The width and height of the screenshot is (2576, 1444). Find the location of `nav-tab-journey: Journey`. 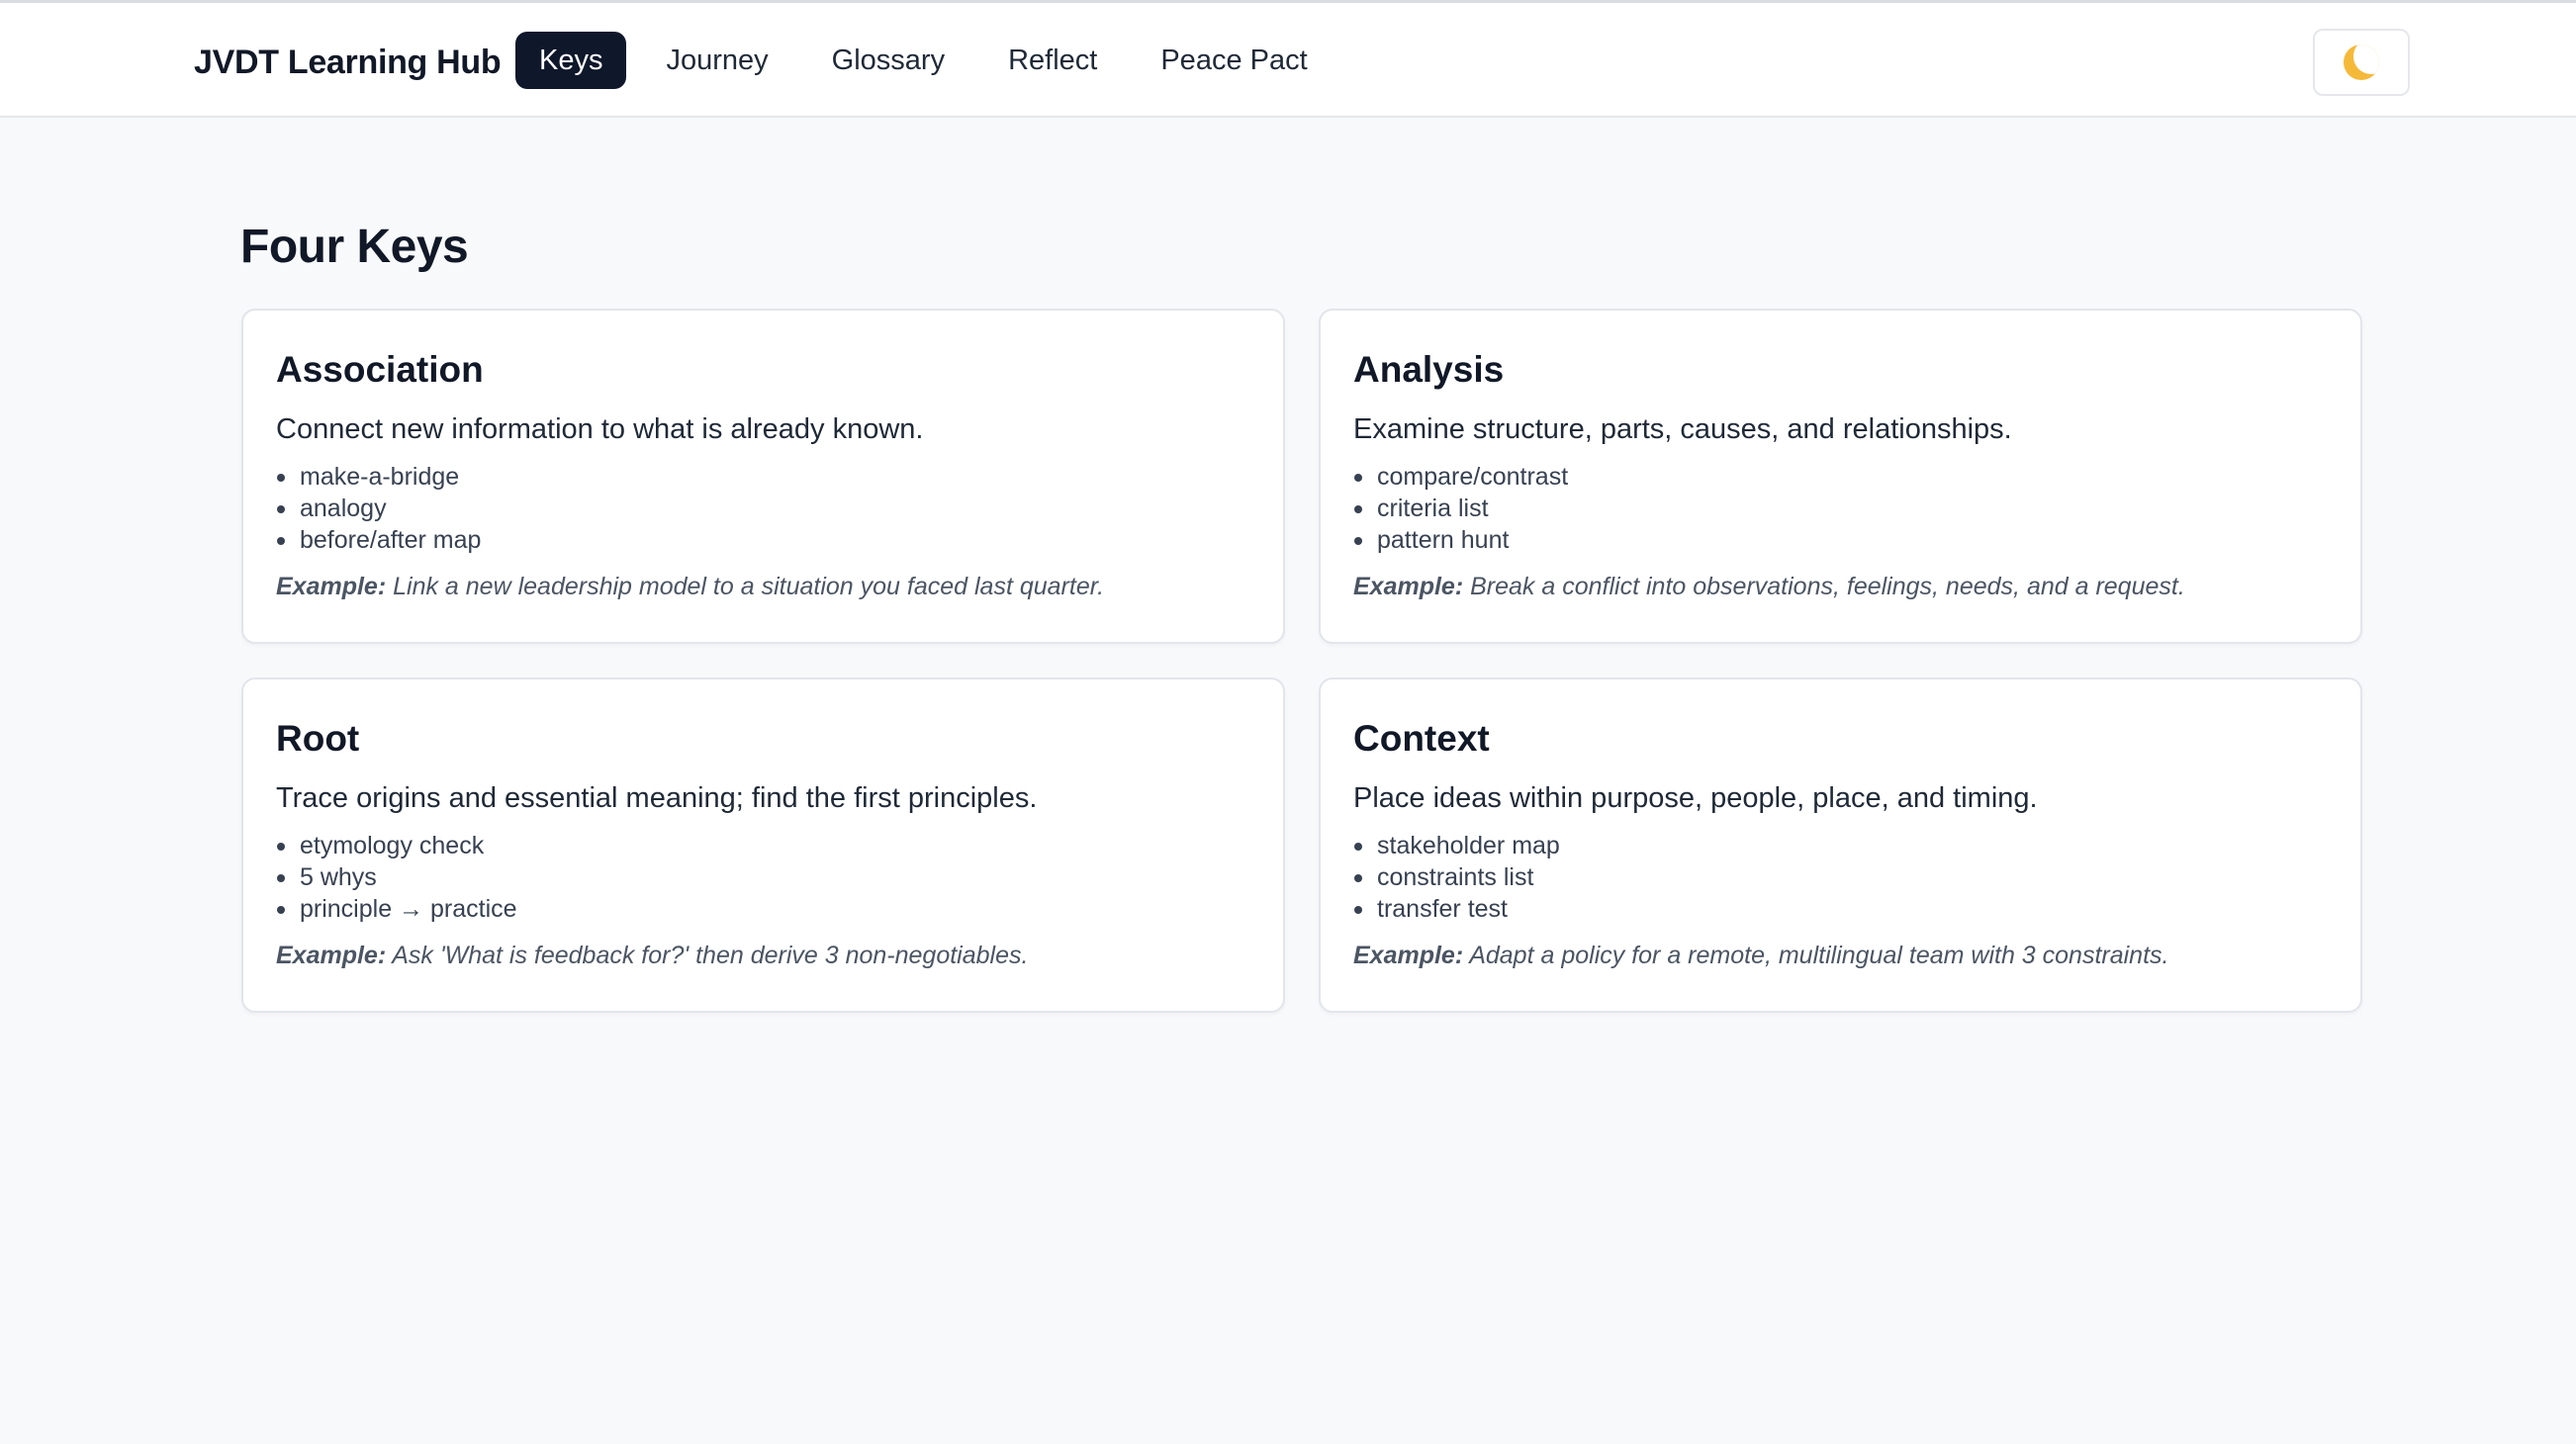

nav-tab-journey: Journey is located at coordinates (716, 60).